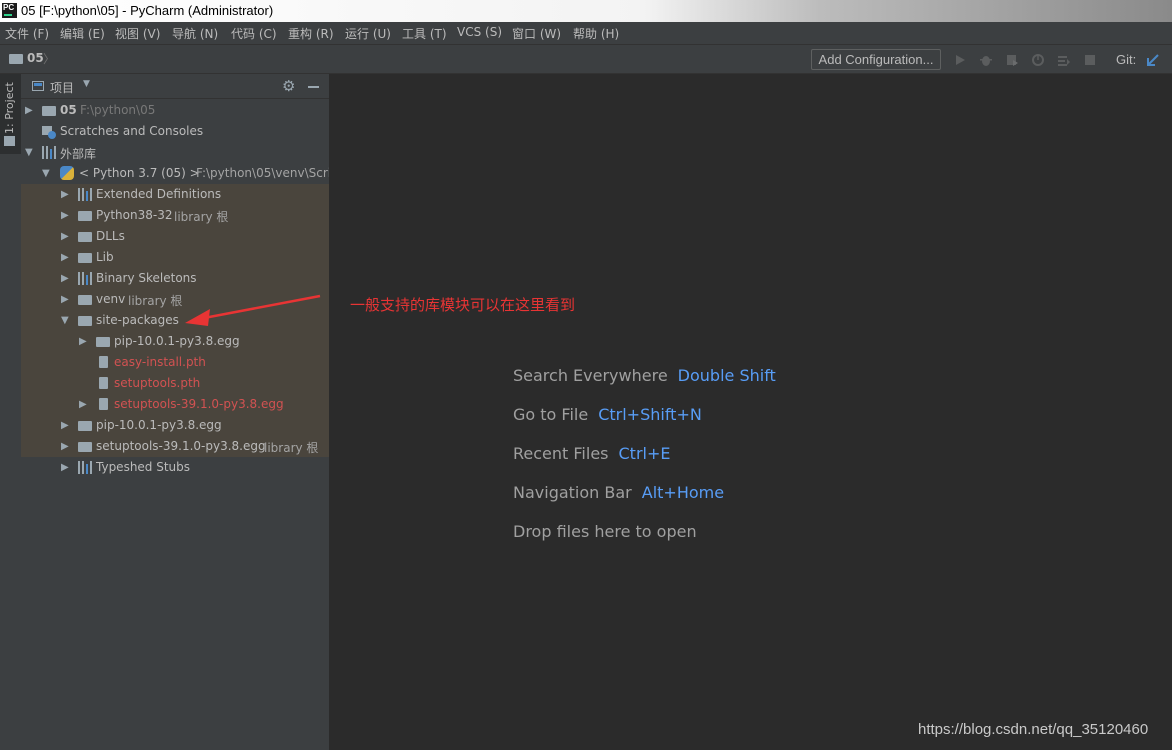 This screenshot has width=1172, height=750. I want to click on hint-navigation-bar: Navigation Bar Alt+Home, so click(618, 492).